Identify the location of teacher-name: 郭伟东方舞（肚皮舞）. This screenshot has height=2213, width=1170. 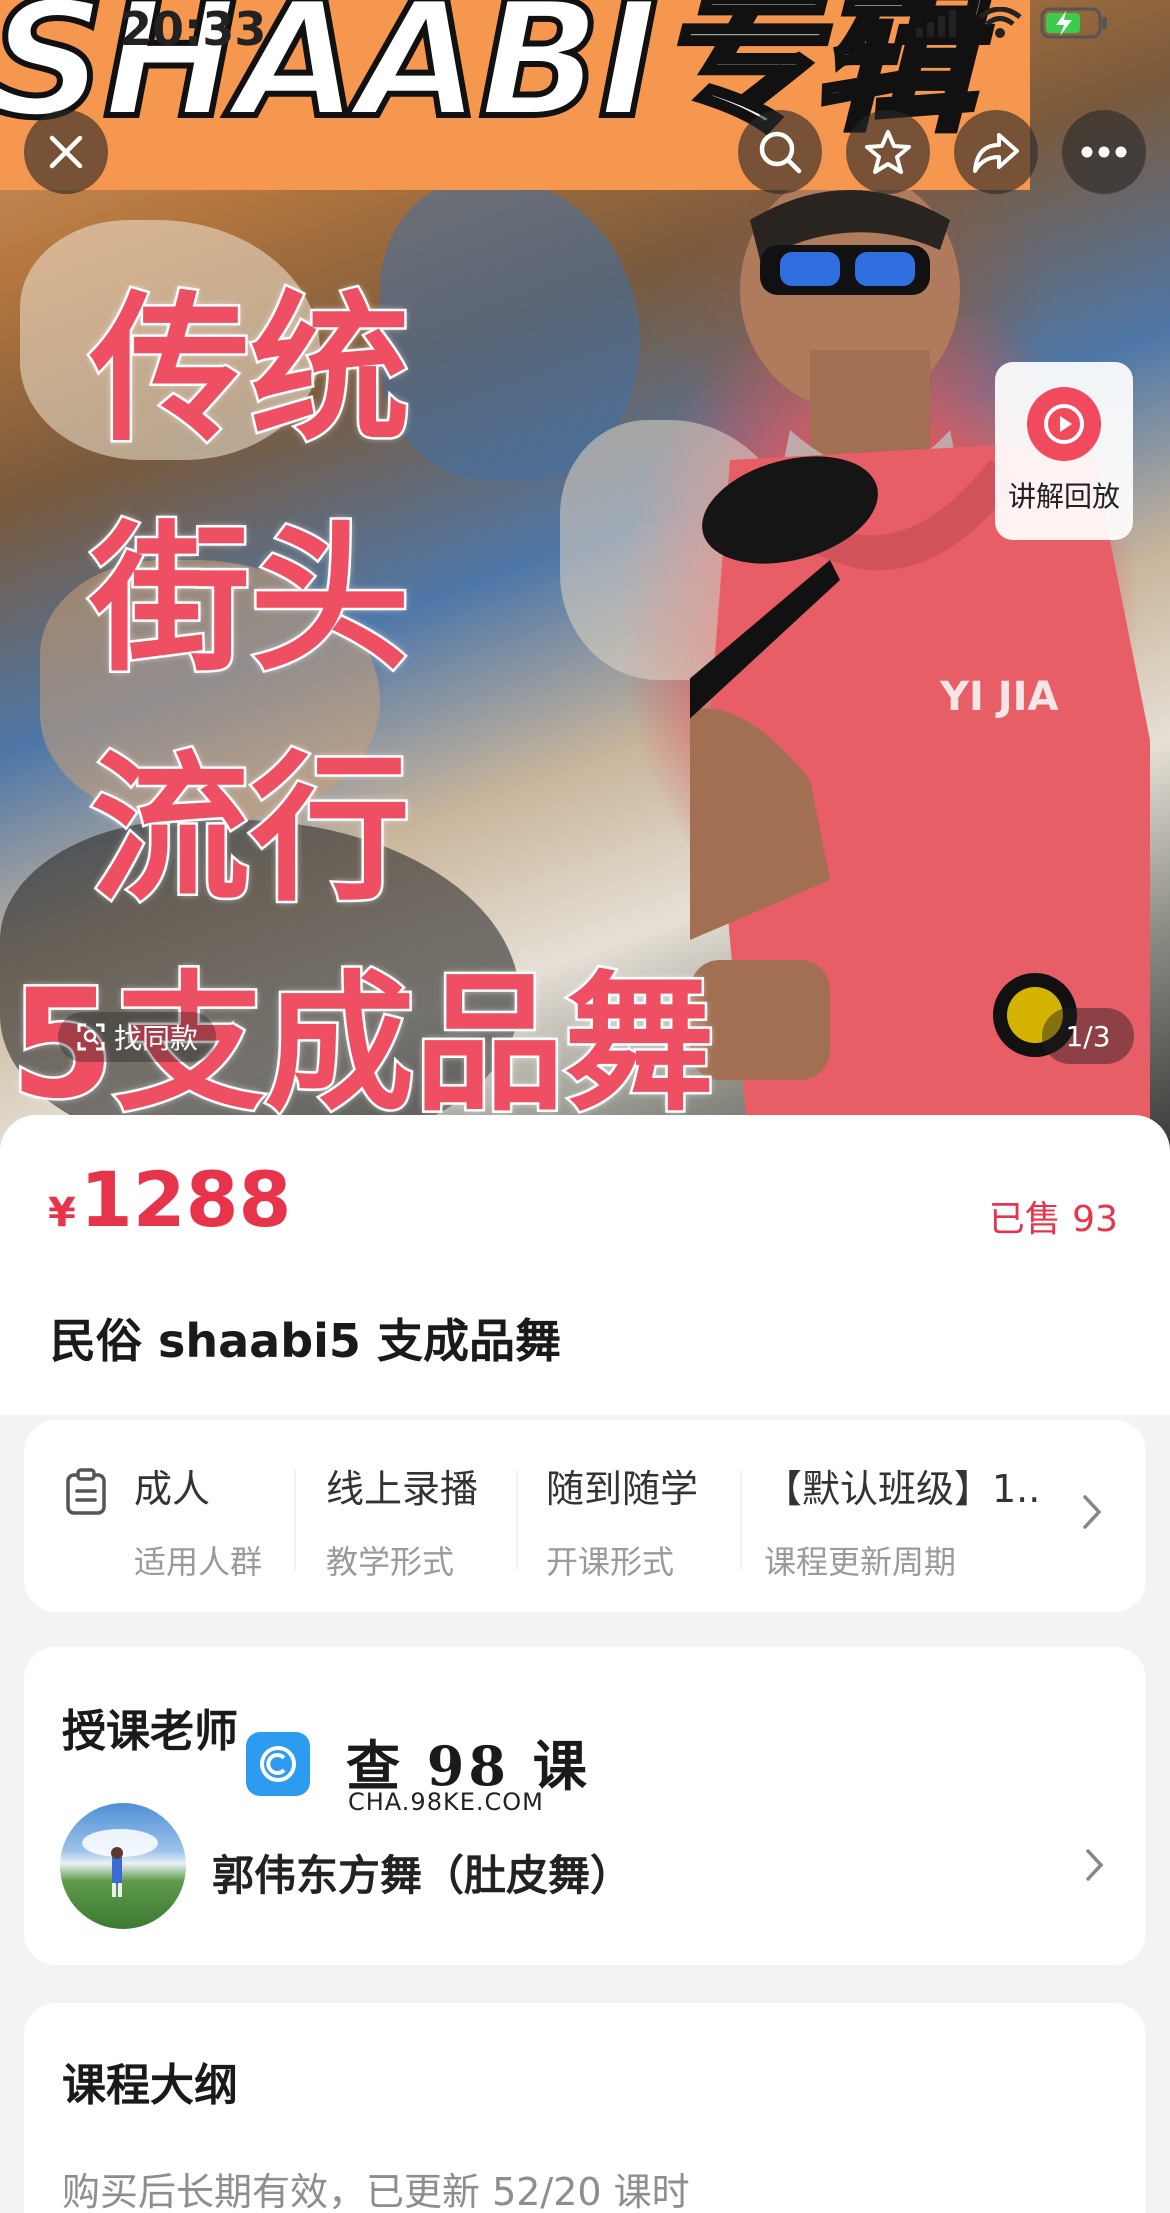
(422, 1872).